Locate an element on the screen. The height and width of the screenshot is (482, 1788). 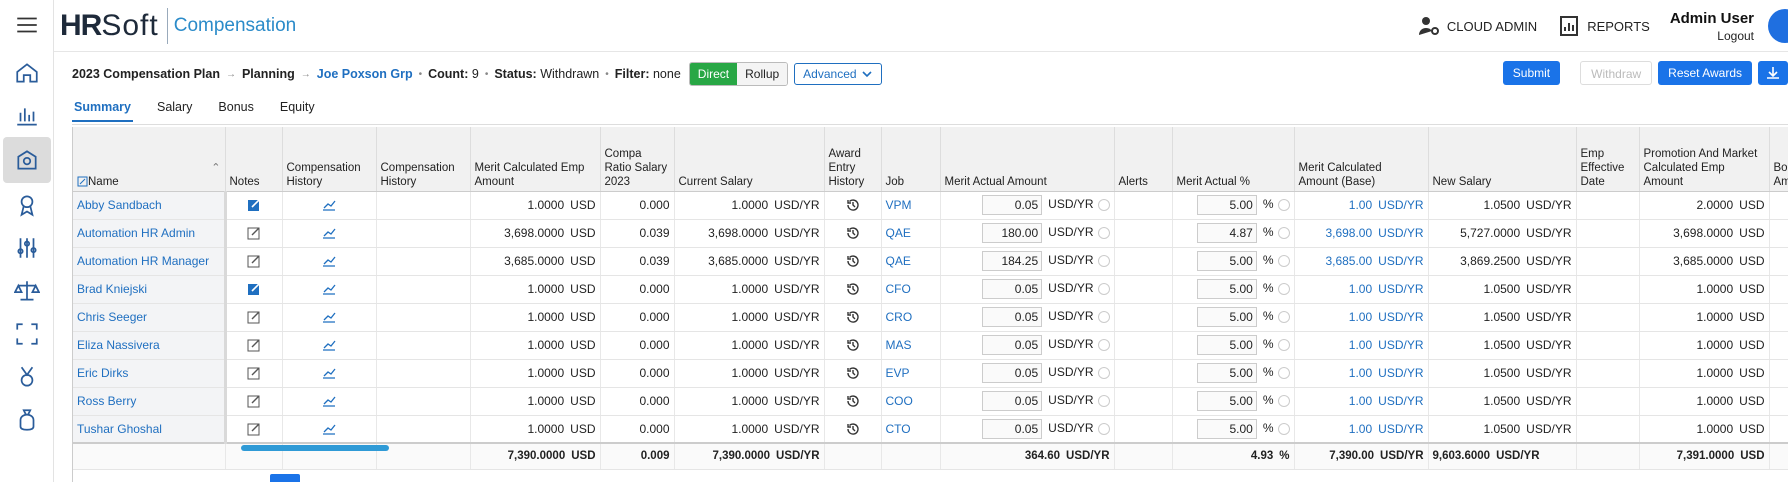
chart-icon is located at coordinates (27, 116).